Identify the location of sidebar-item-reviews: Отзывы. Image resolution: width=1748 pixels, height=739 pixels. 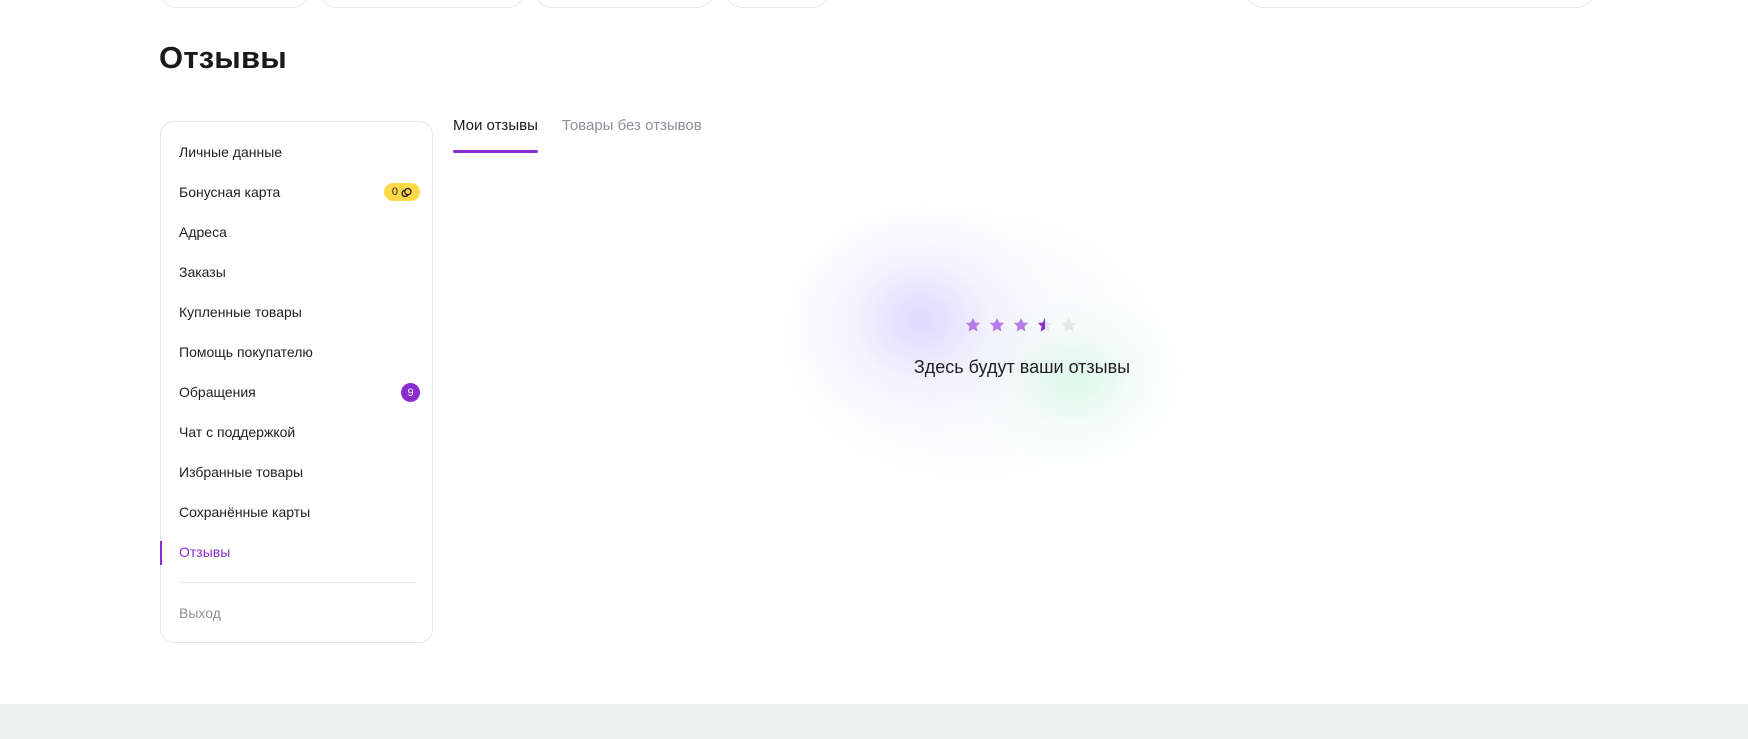
(296, 552).